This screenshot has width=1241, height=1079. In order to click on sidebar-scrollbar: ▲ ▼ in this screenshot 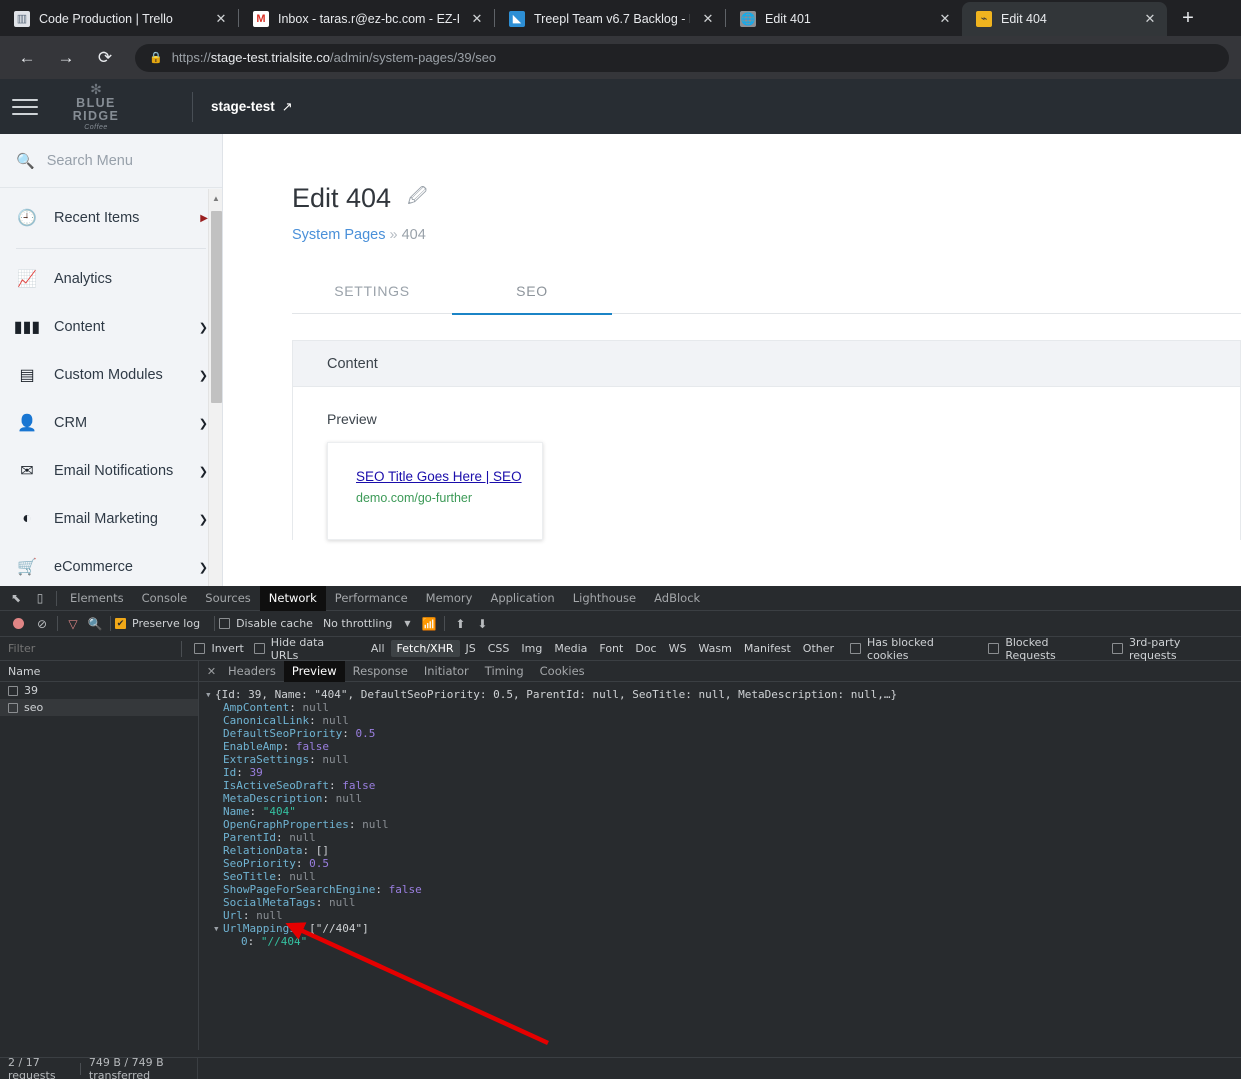, I will do `click(215, 387)`.